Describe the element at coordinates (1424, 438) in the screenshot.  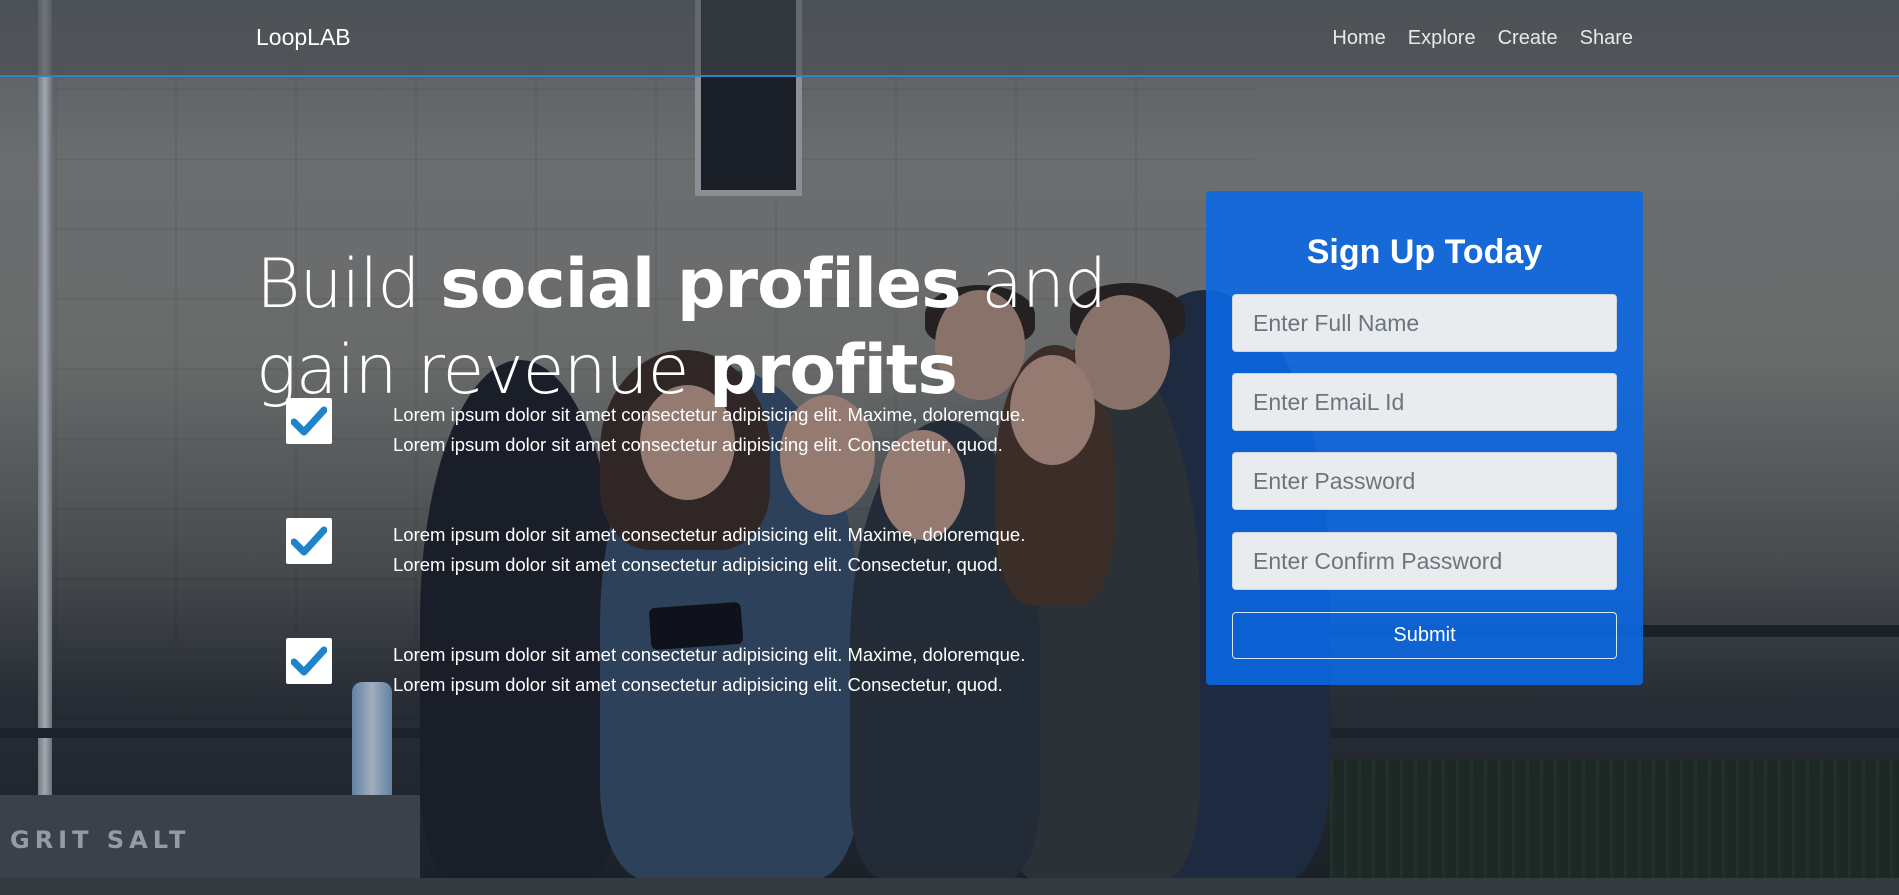
I see `signup-form: Sign Up Today Submit` at that location.